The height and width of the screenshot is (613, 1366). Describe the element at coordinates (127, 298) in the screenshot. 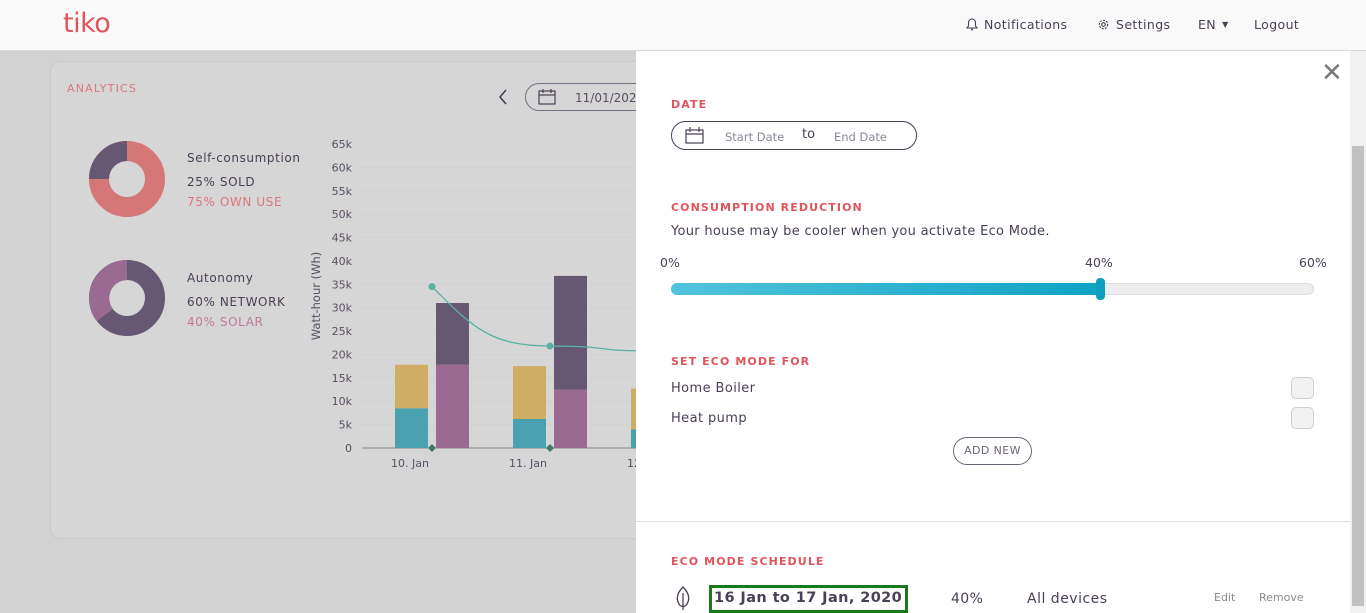

I see `autonomy-donut` at that location.